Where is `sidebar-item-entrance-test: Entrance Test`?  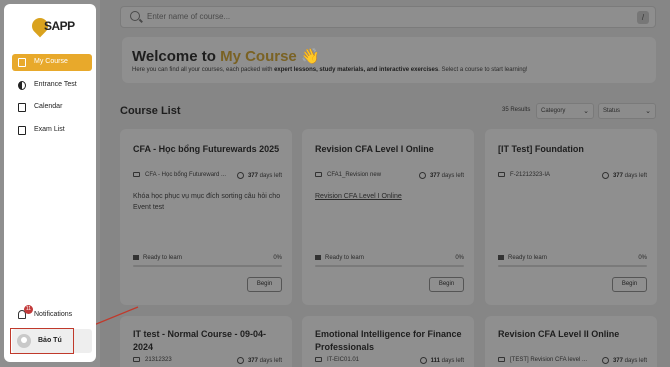
sidebar-item-entrance-test: Entrance Test is located at coordinates (52, 85).